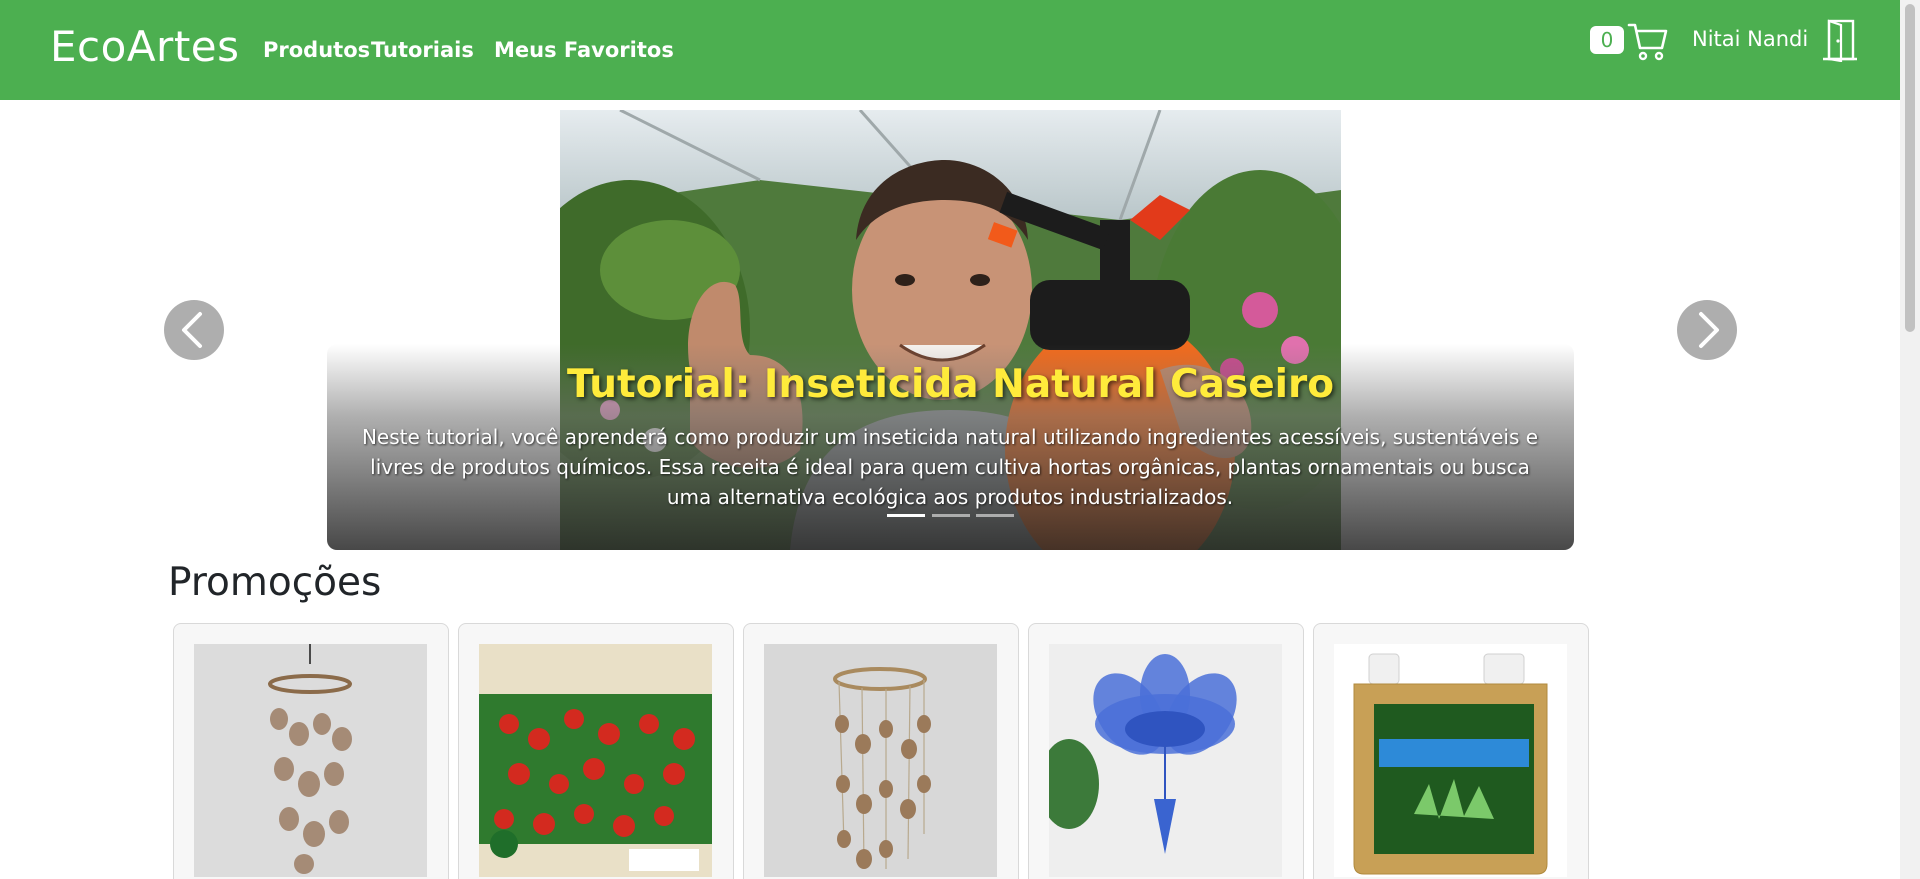 Image resolution: width=1920 pixels, height=879 pixels. What do you see at coordinates (1840, 40) in the screenshot?
I see `logout-door-icon` at bounding box center [1840, 40].